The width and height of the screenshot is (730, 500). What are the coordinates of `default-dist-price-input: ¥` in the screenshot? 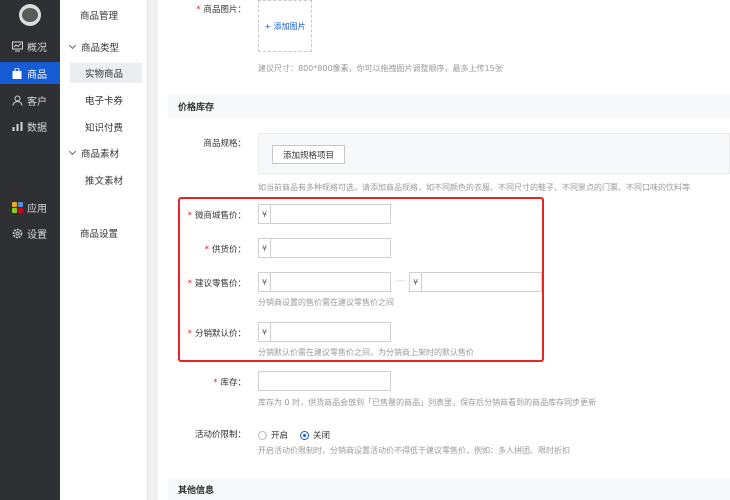 It's located at (324, 332).